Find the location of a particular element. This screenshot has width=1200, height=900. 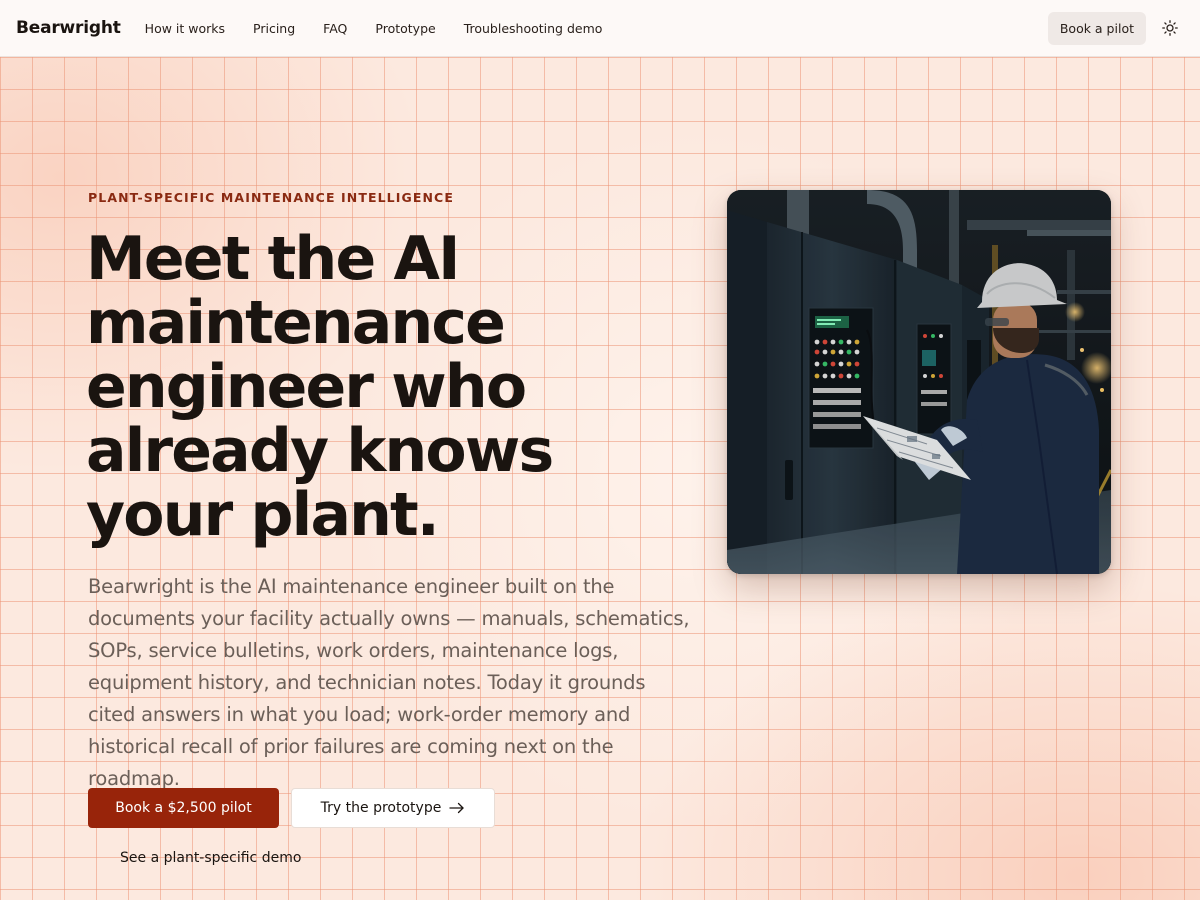

nav-link-prototype: Prototype is located at coordinates (405, 28).